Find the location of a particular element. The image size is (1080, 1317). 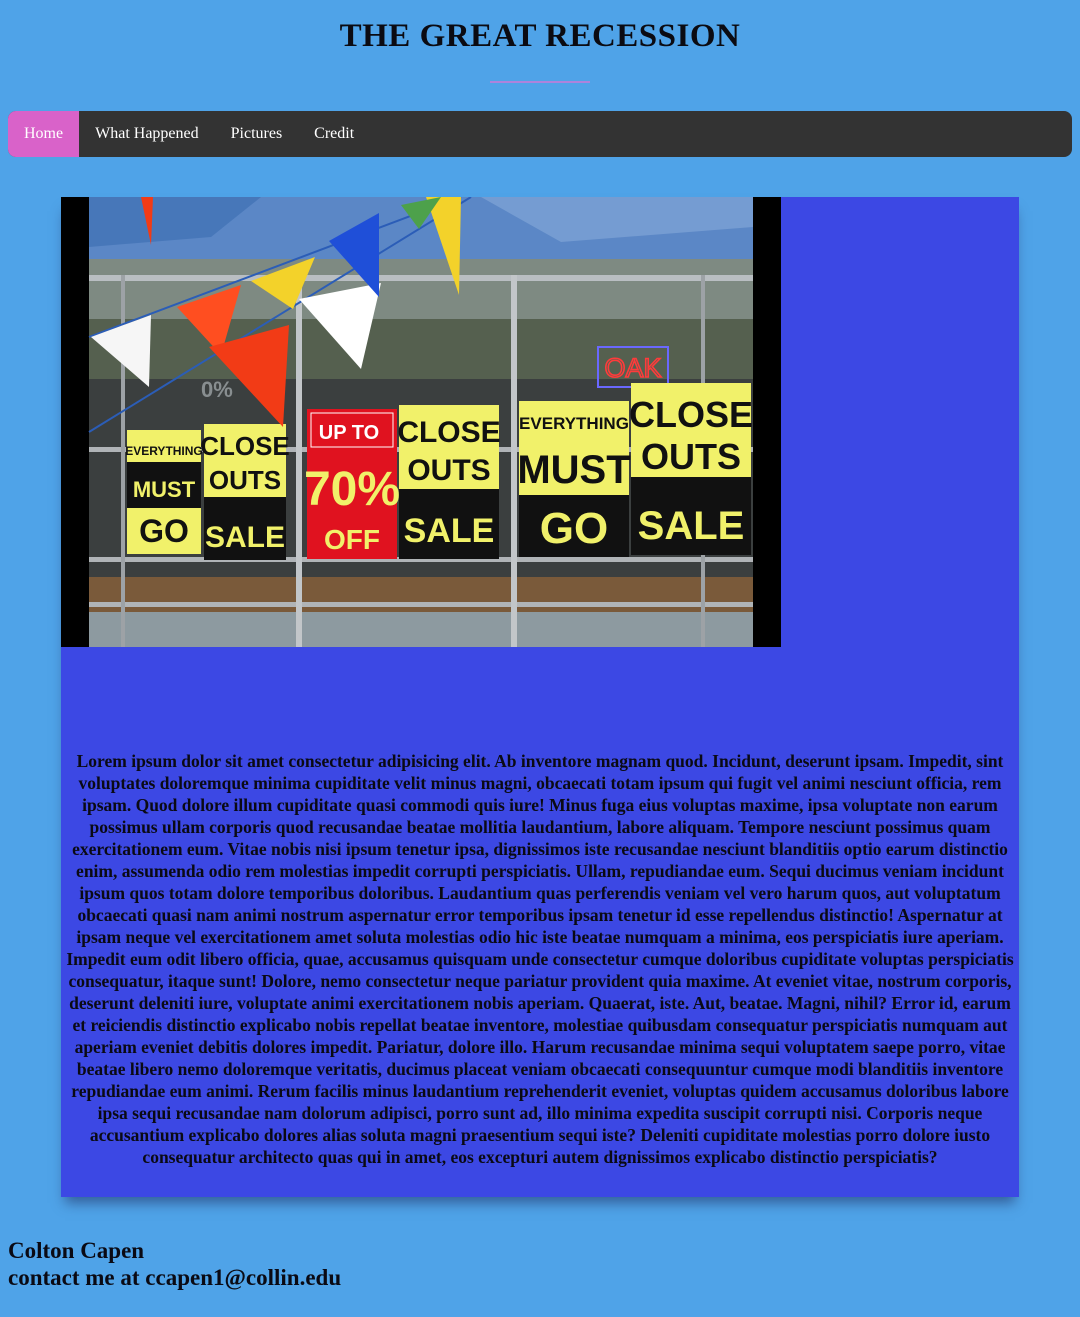

site-title: THE GREAT RECESSION is located at coordinates (540, 36).